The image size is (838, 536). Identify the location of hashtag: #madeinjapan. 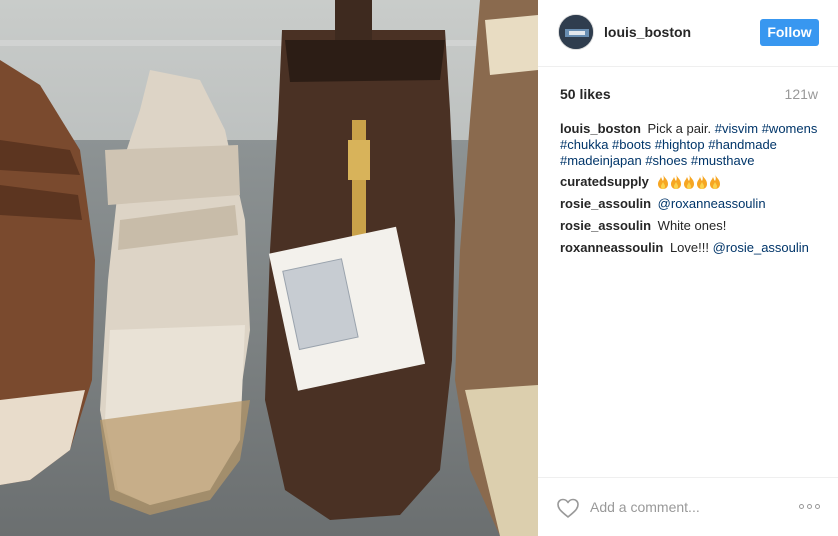
(601, 160).